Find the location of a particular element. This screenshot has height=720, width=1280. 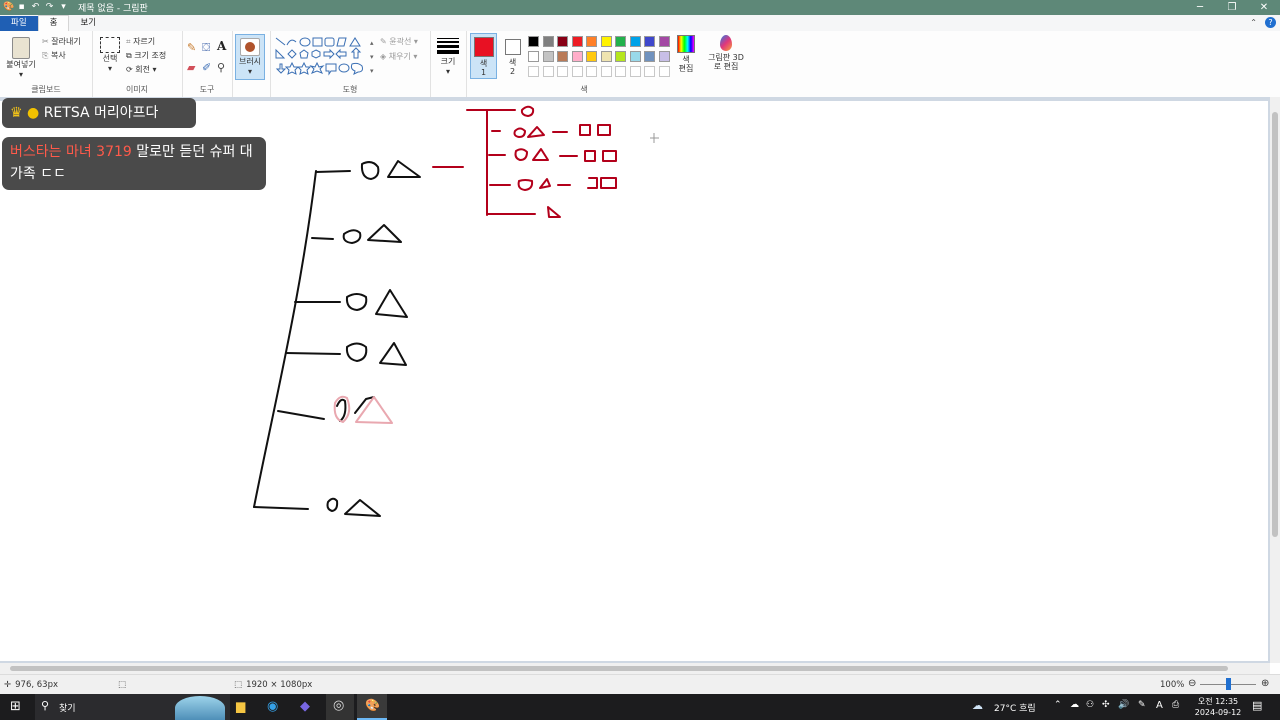

magnifier-icon: ⚲ is located at coordinates (221, 67).